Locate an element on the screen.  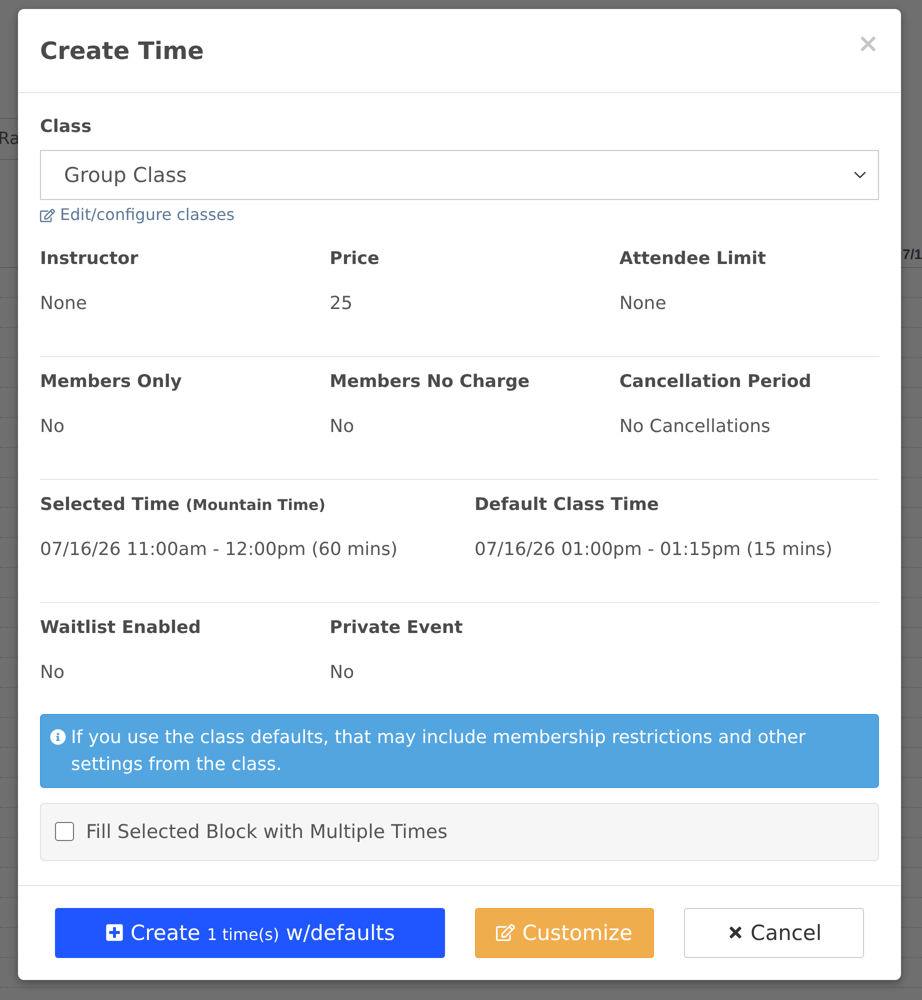
edit-classes-link: Edit/configure classes is located at coordinates (137, 215).